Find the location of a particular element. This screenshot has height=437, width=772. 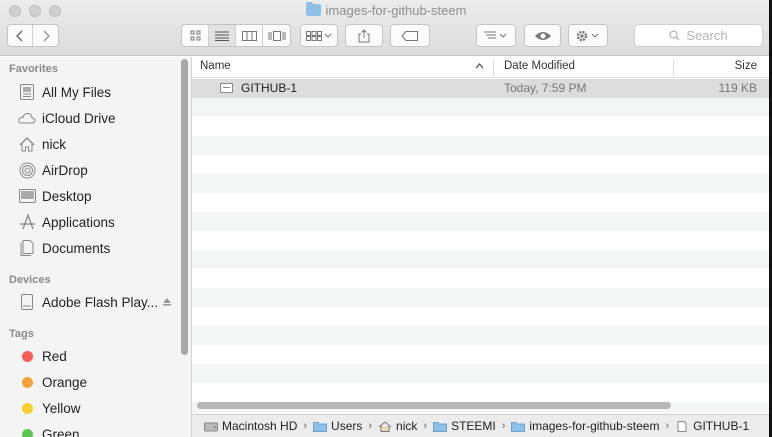

quick-look-button is located at coordinates (542, 35).